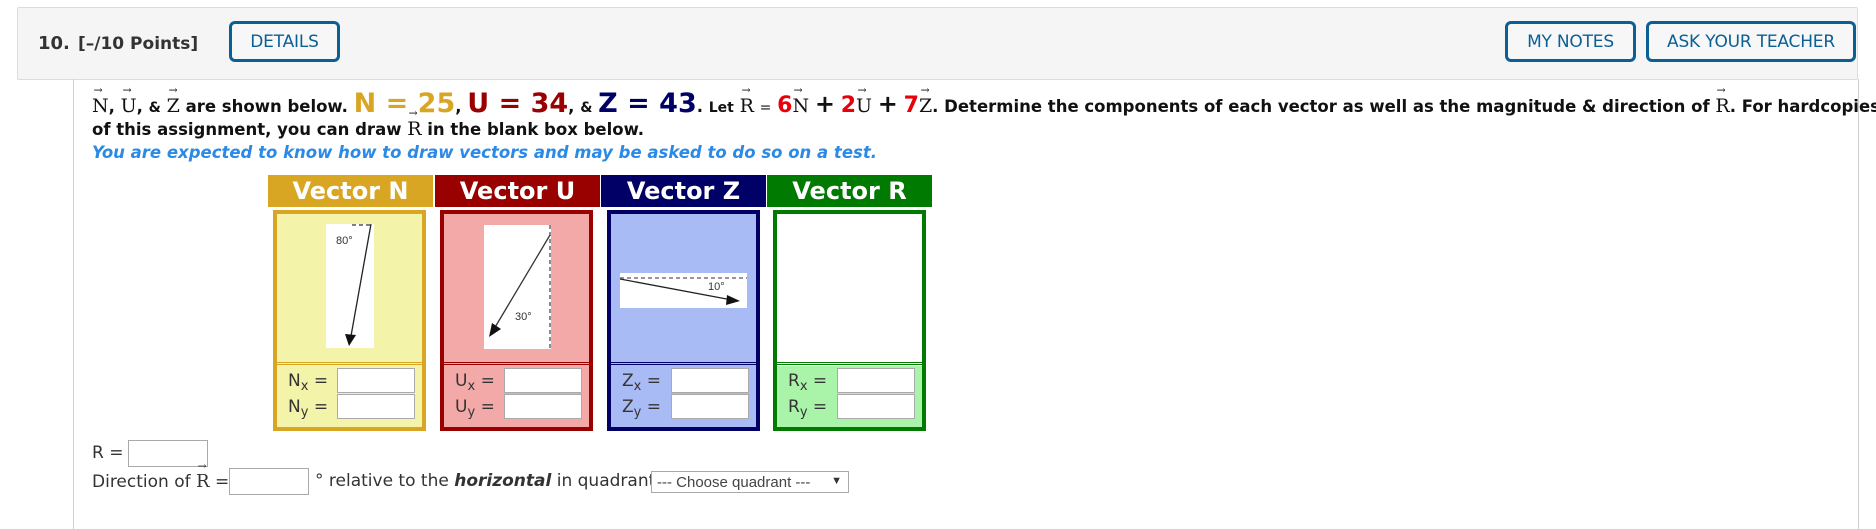 The width and height of the screenshot is (1876, 529). I want to click on vector-n-diagram: 80°, so click(350, 285).